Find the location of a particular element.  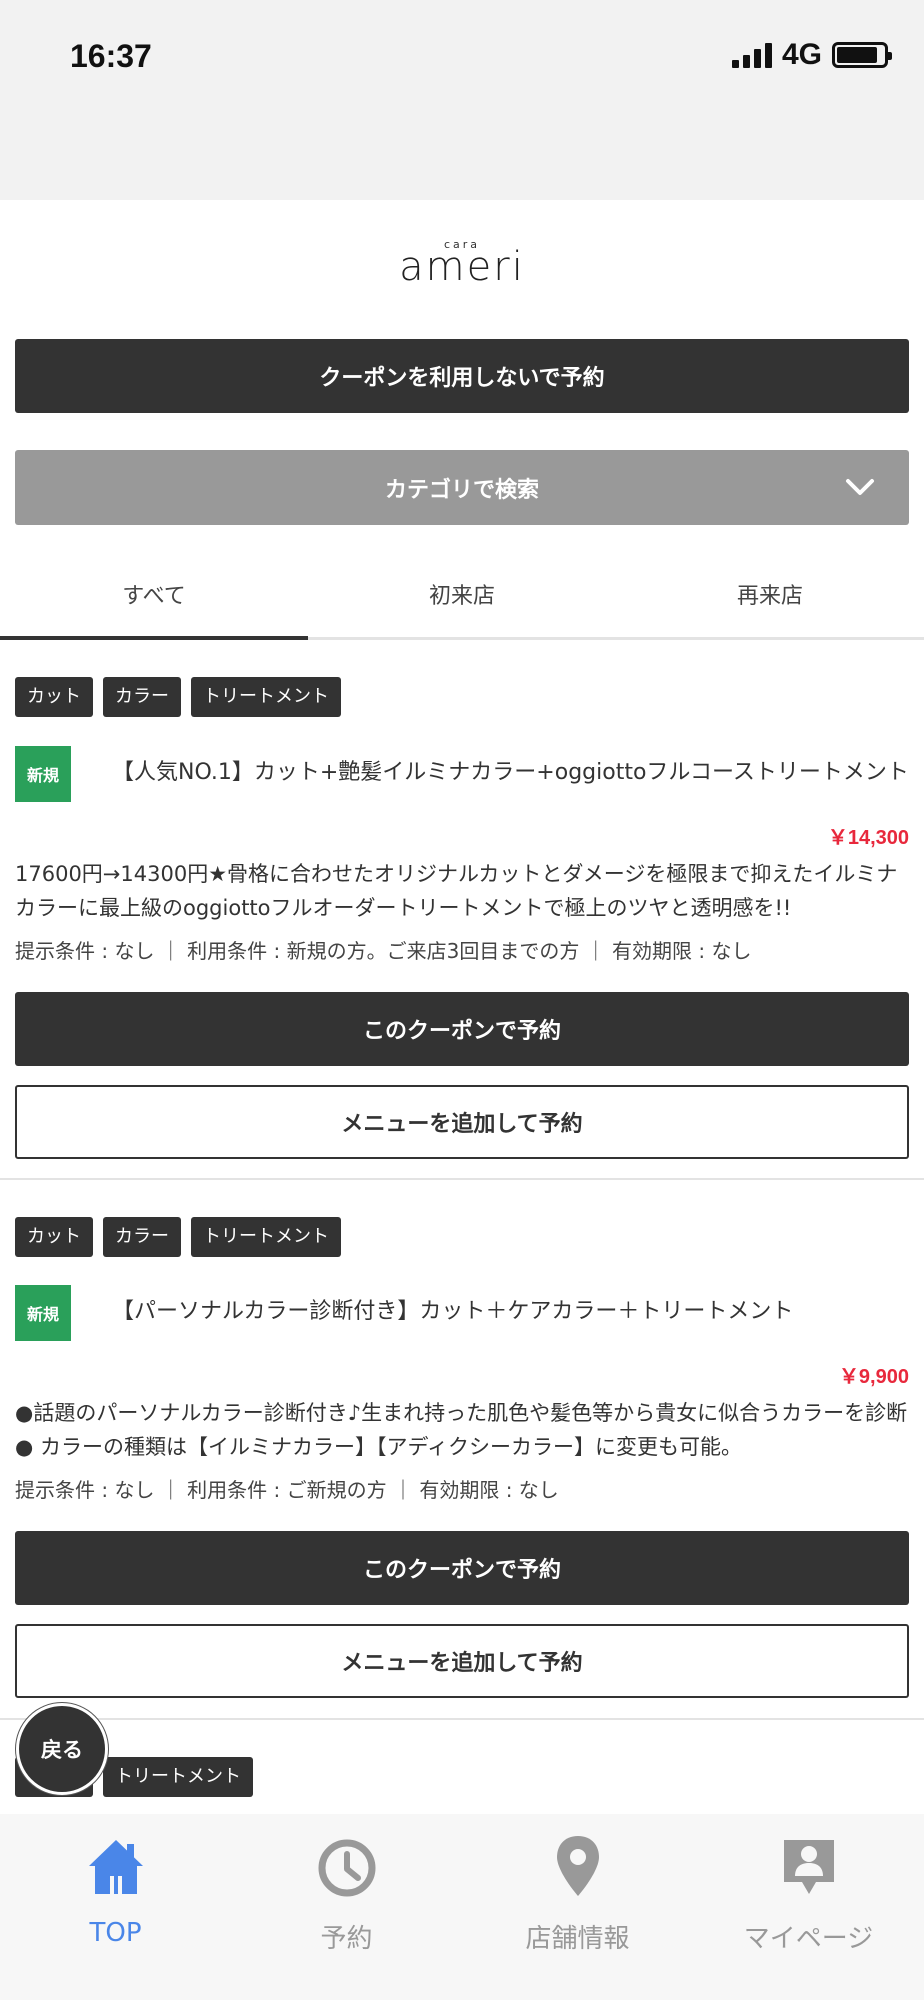

header-logo: cara ameri is located at coordinates (462, 270).